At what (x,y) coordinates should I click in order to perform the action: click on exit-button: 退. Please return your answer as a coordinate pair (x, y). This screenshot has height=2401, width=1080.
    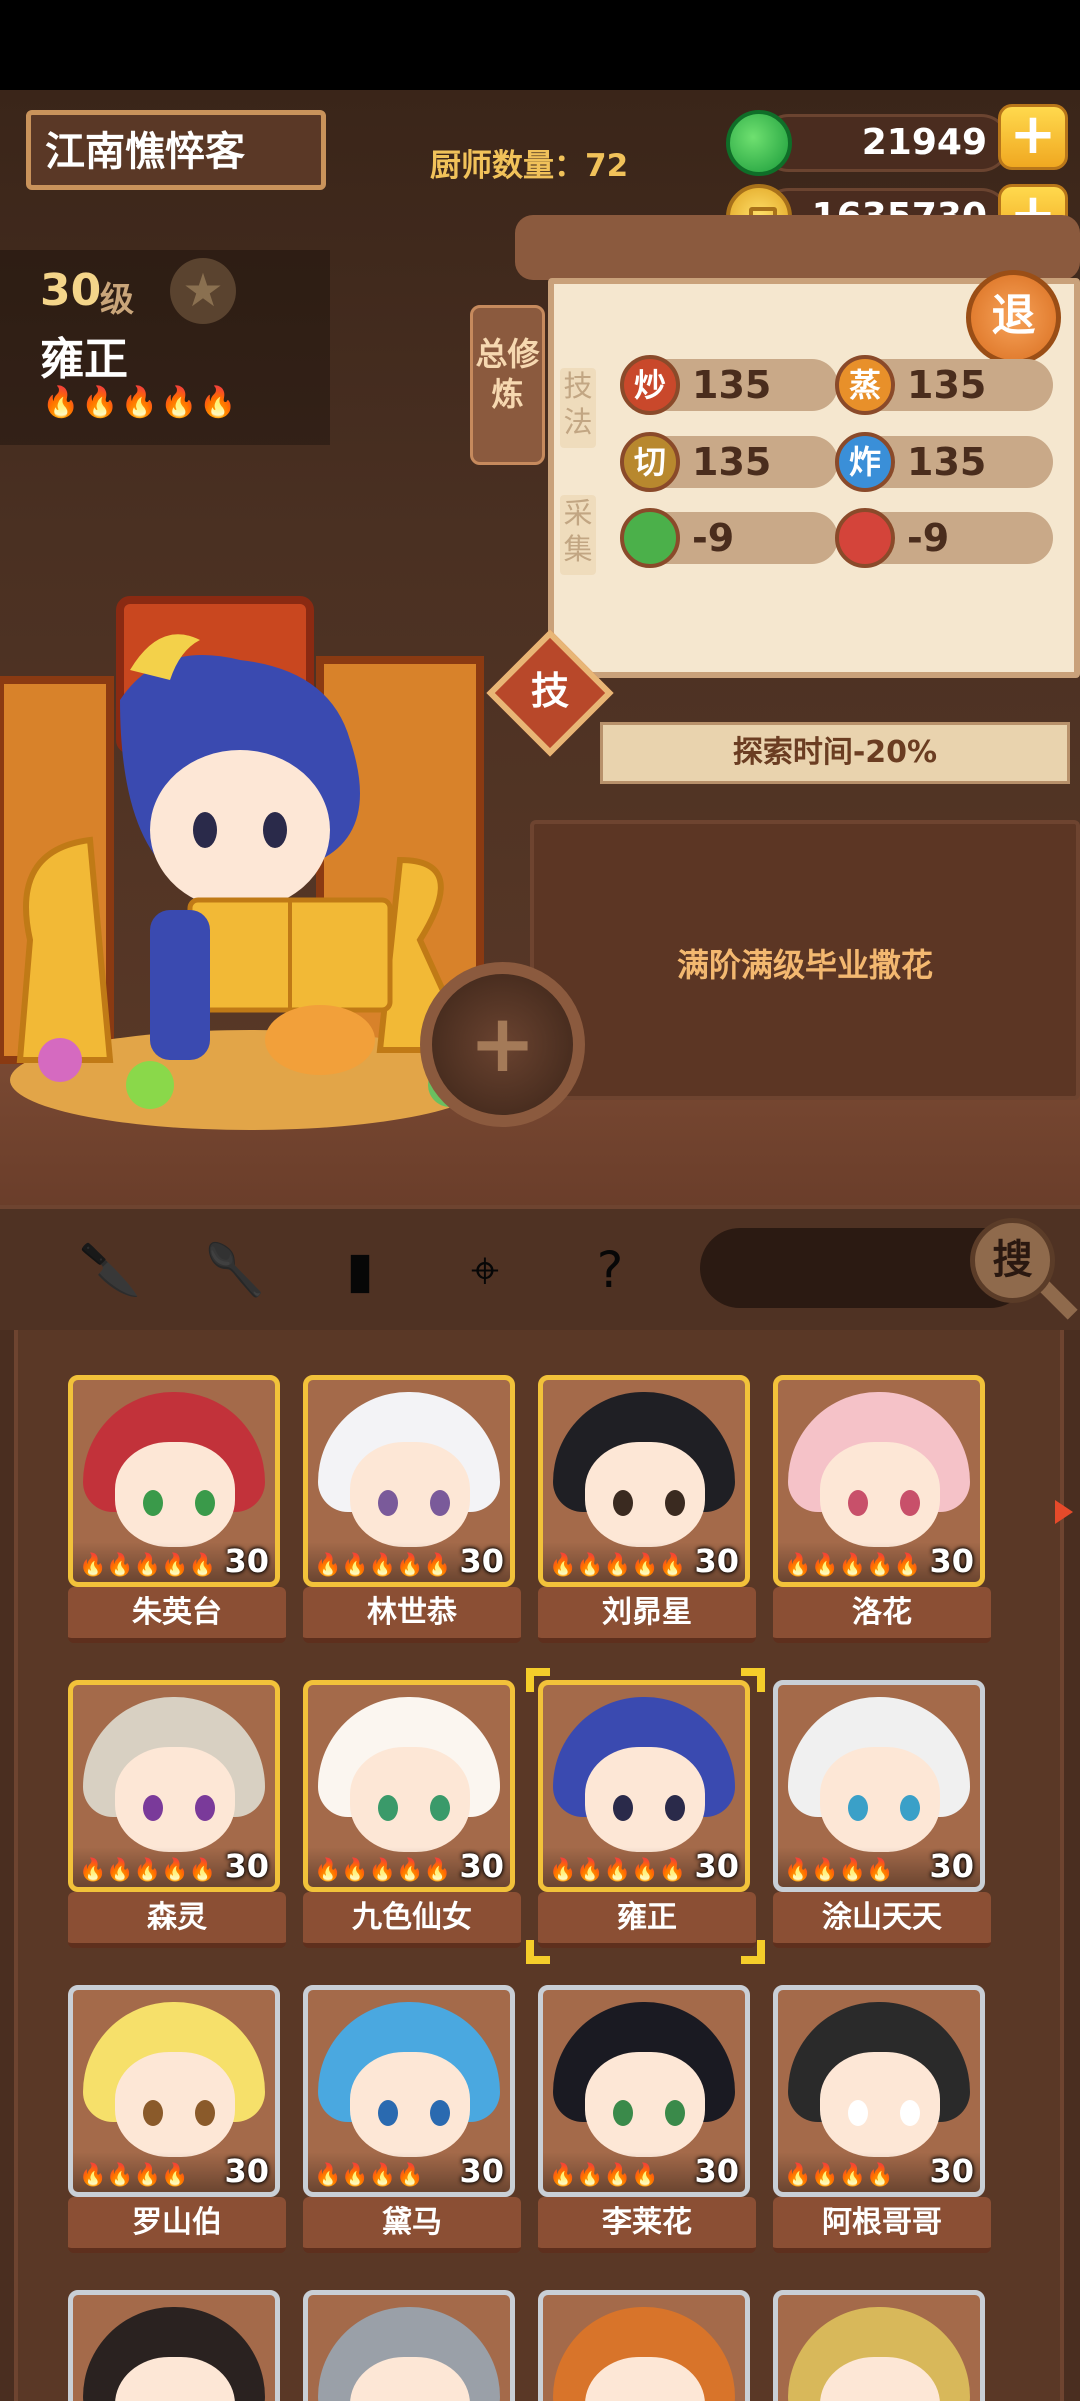
    Looking at the image, I should click on (1013, 317).